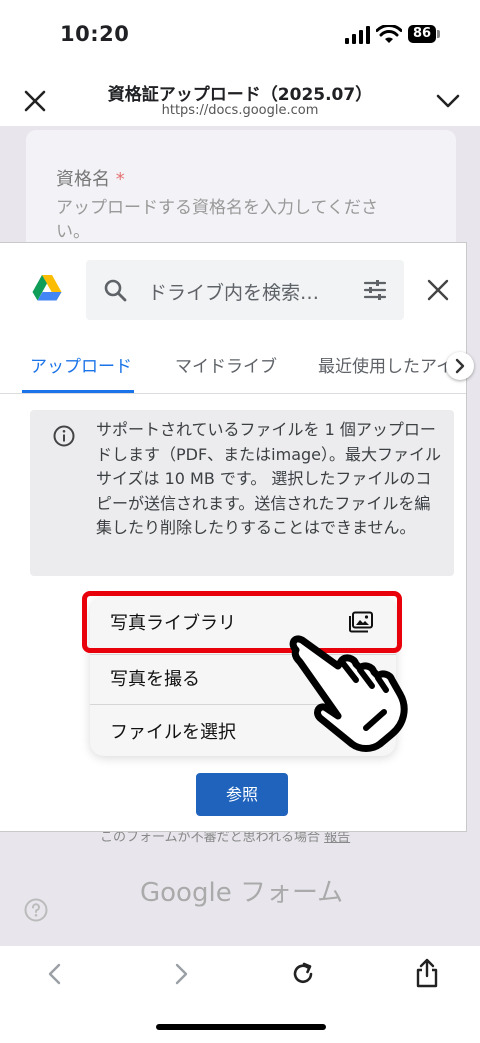 This screenshot has height=1043, width=480. I want to click on tabs-scroll-right-button, so click(460, 366).